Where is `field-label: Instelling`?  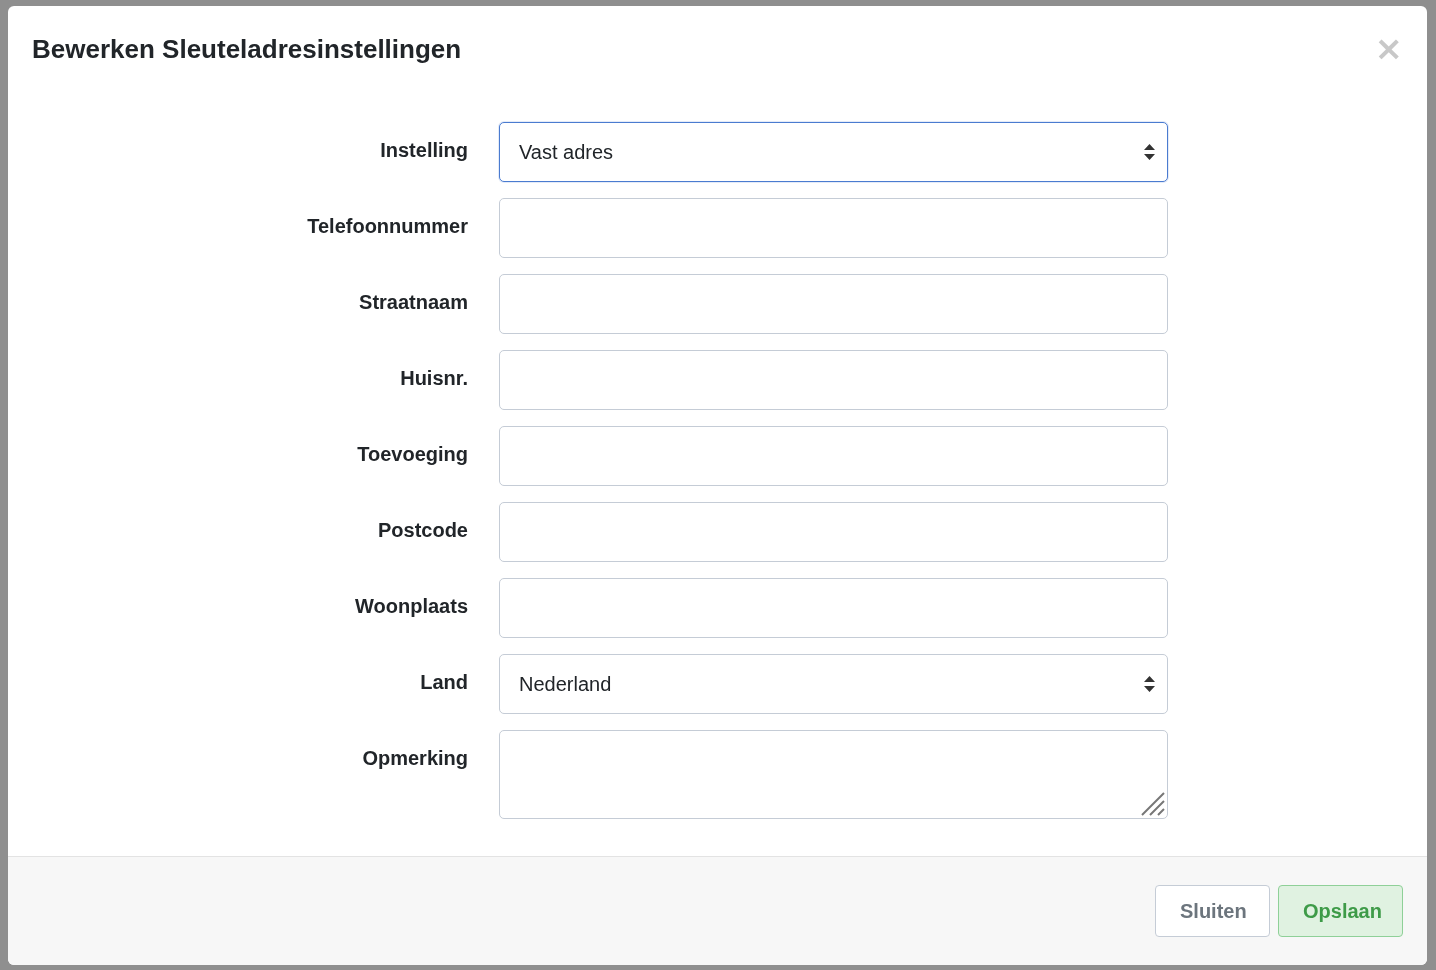
field-label: Instelling is located at coordinates (423, 150).